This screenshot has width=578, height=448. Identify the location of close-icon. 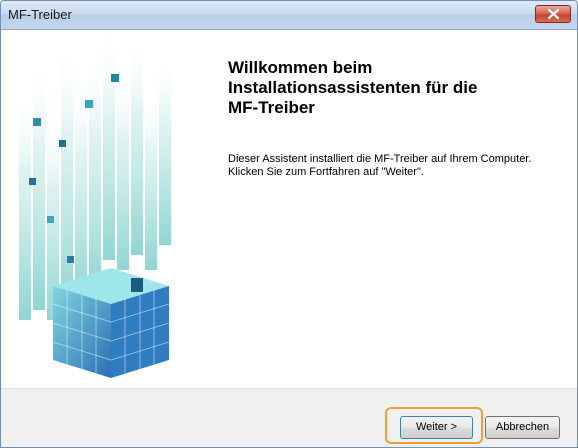
(553, 14).